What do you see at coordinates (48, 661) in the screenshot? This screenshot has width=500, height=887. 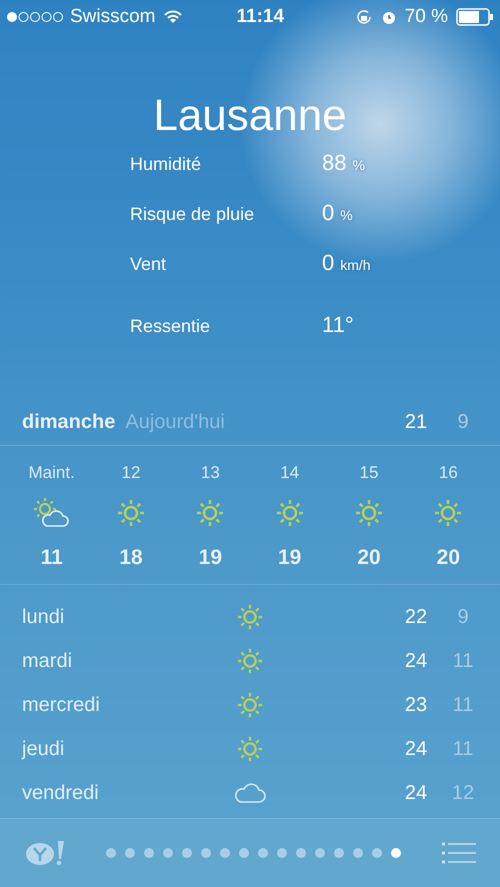 I see `day-name: mardi` at bounding box center [48, 661].